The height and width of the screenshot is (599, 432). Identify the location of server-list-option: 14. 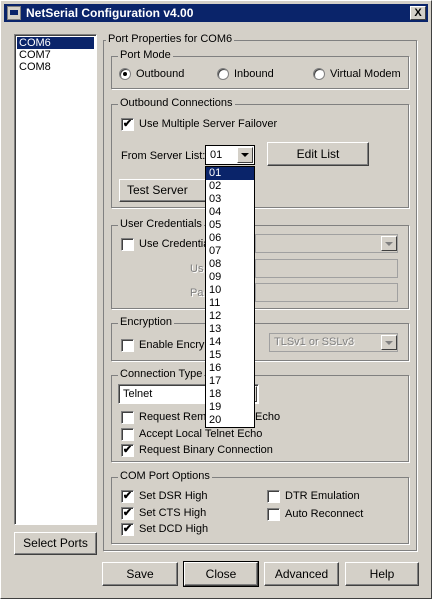
(230, 342).